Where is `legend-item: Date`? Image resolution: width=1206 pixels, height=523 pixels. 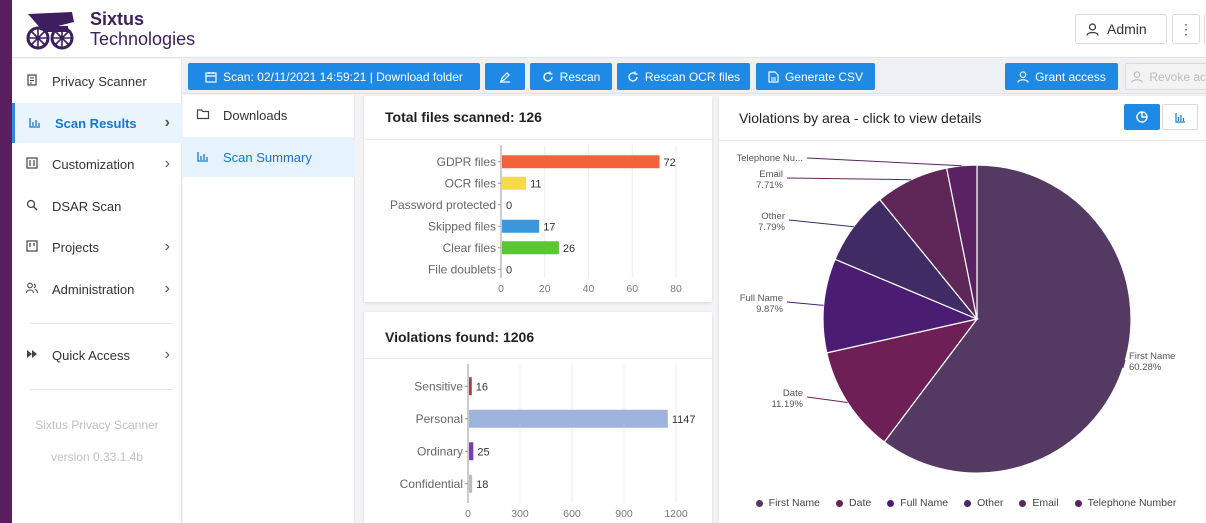
legend-item: Date is located at coordinates (853, 503).